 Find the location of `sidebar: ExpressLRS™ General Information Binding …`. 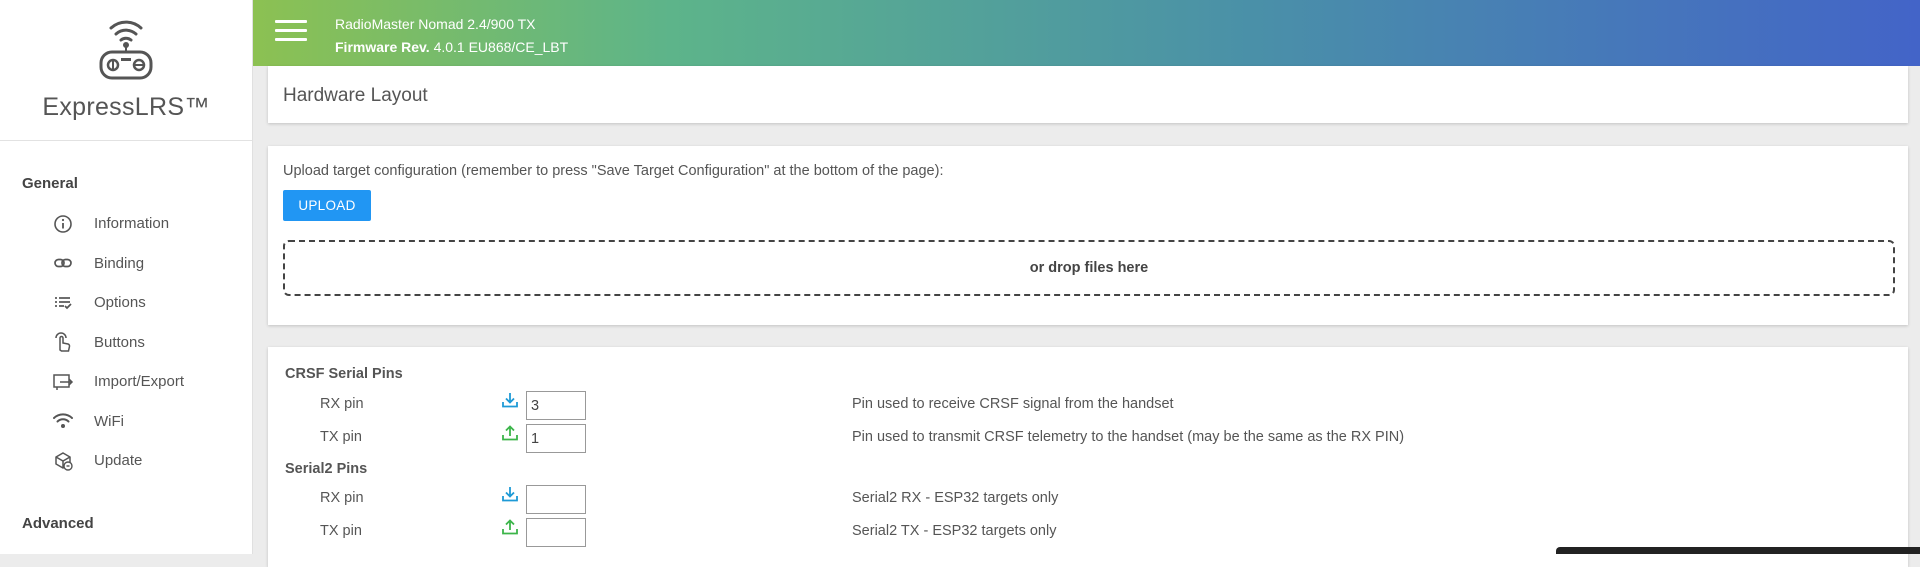

sidebar: ExpressLRS™ General Information Binding … is located at coordinates (126, 277).